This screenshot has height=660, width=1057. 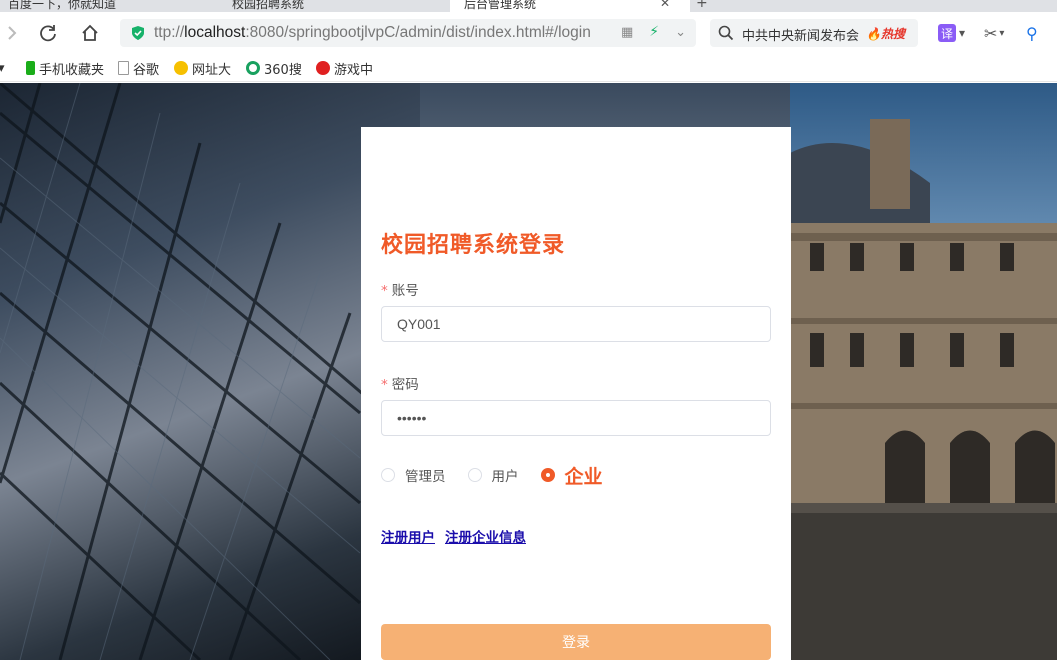 I want to click on phone-icon, so click(x=30, y=68).